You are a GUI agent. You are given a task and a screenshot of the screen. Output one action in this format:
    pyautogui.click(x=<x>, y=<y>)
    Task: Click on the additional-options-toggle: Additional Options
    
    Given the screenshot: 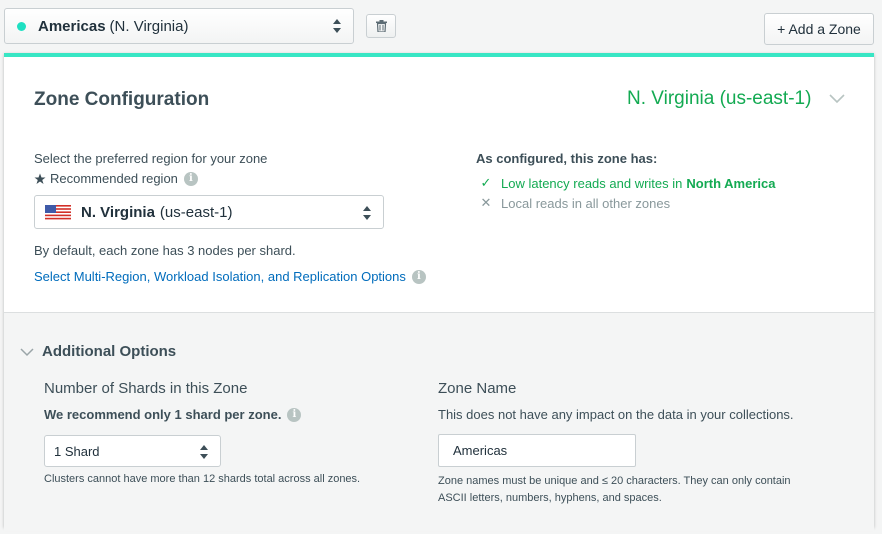 What is the action you would take?
    pyautogui.click(x=98, y=351)
    